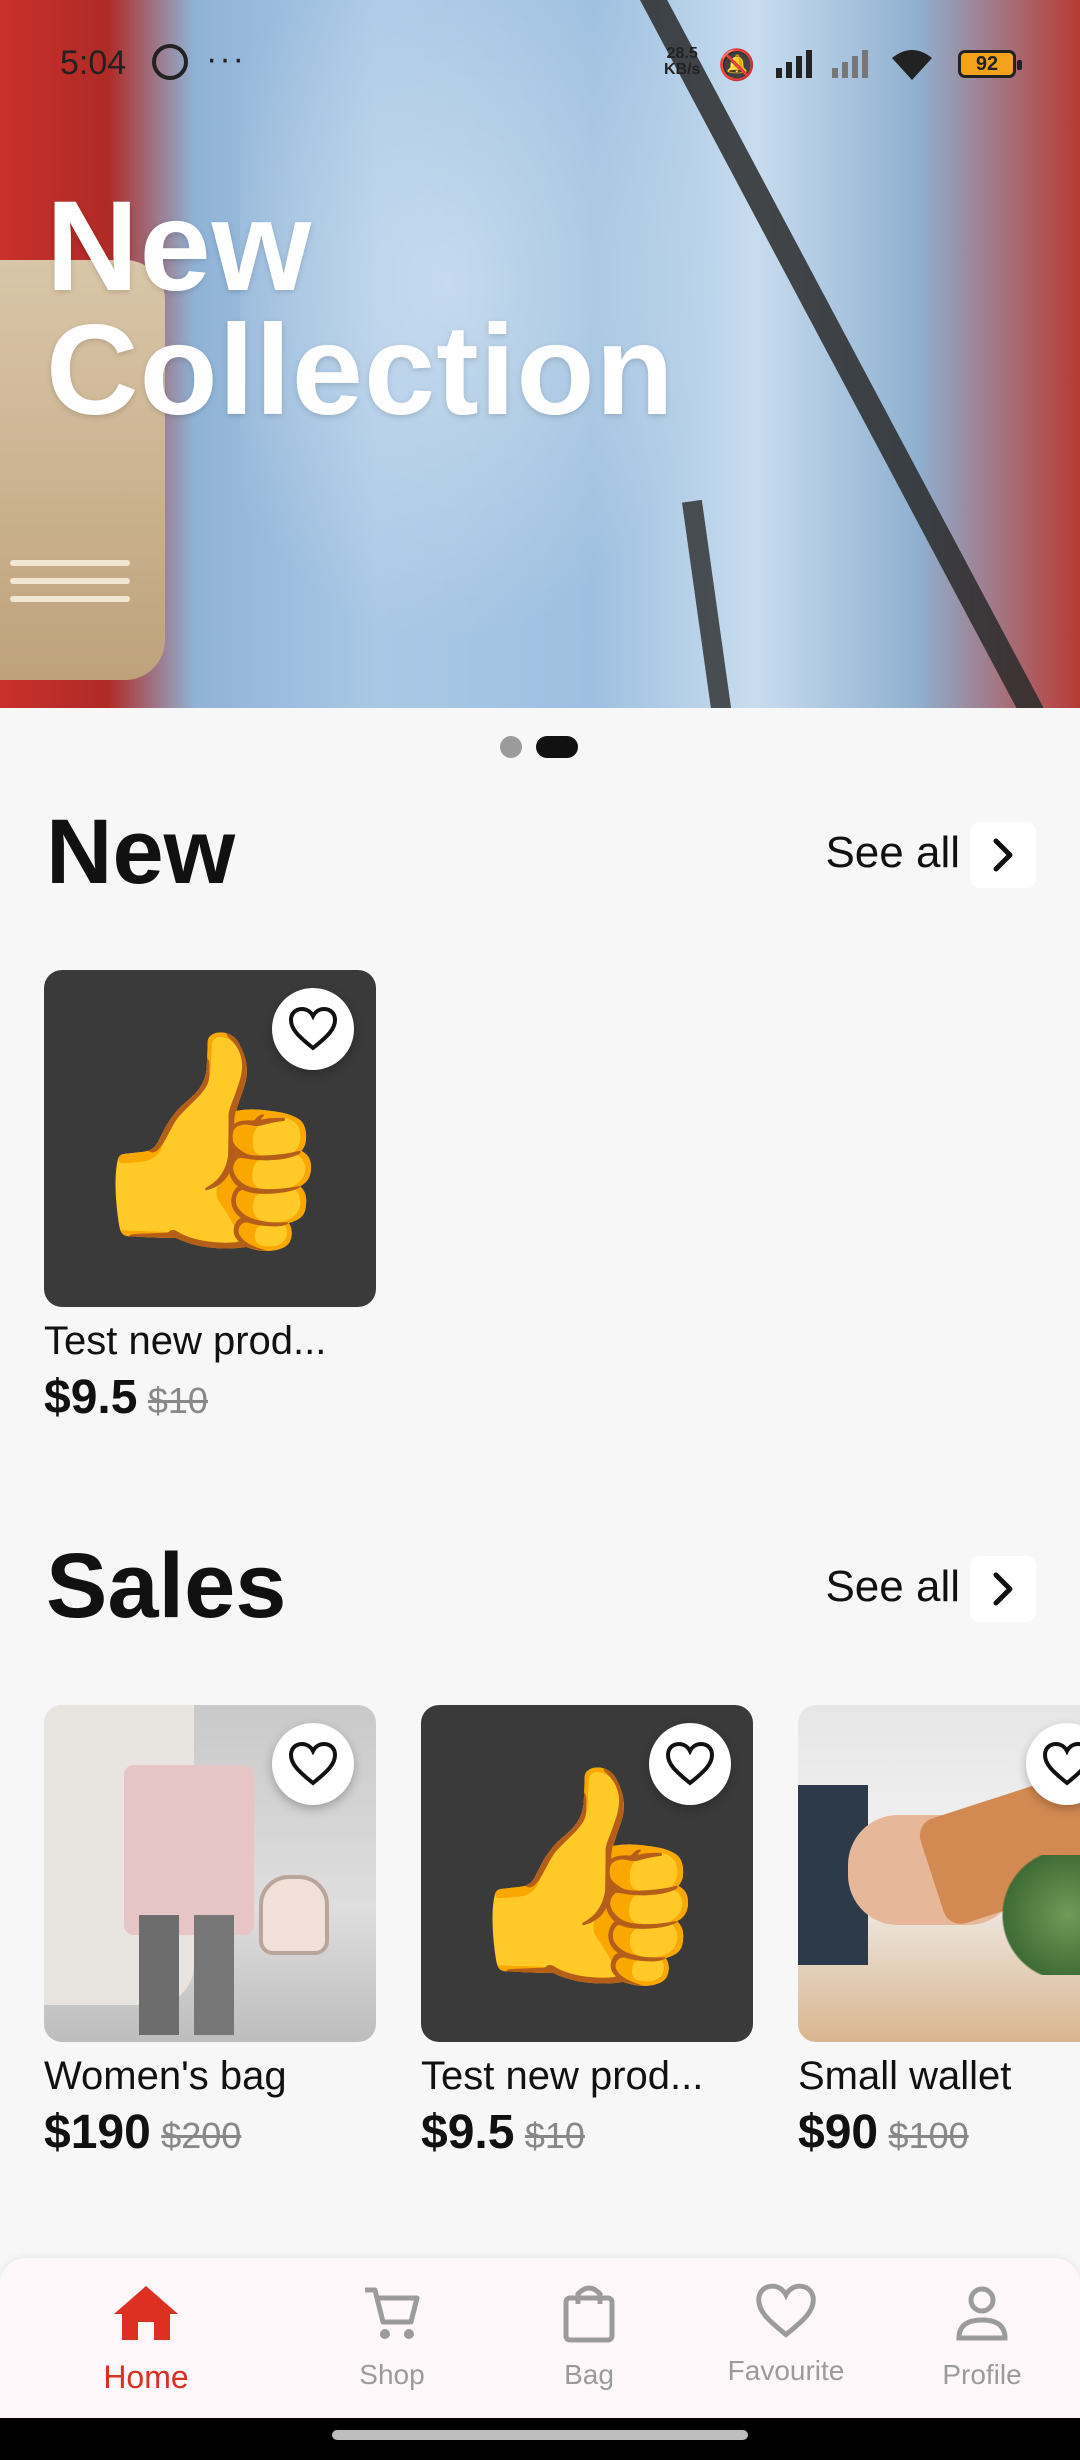 This screenshot has width=1080, height=2460. I want to click on network-speed: 28.5 KB/s, so click(682, 62).